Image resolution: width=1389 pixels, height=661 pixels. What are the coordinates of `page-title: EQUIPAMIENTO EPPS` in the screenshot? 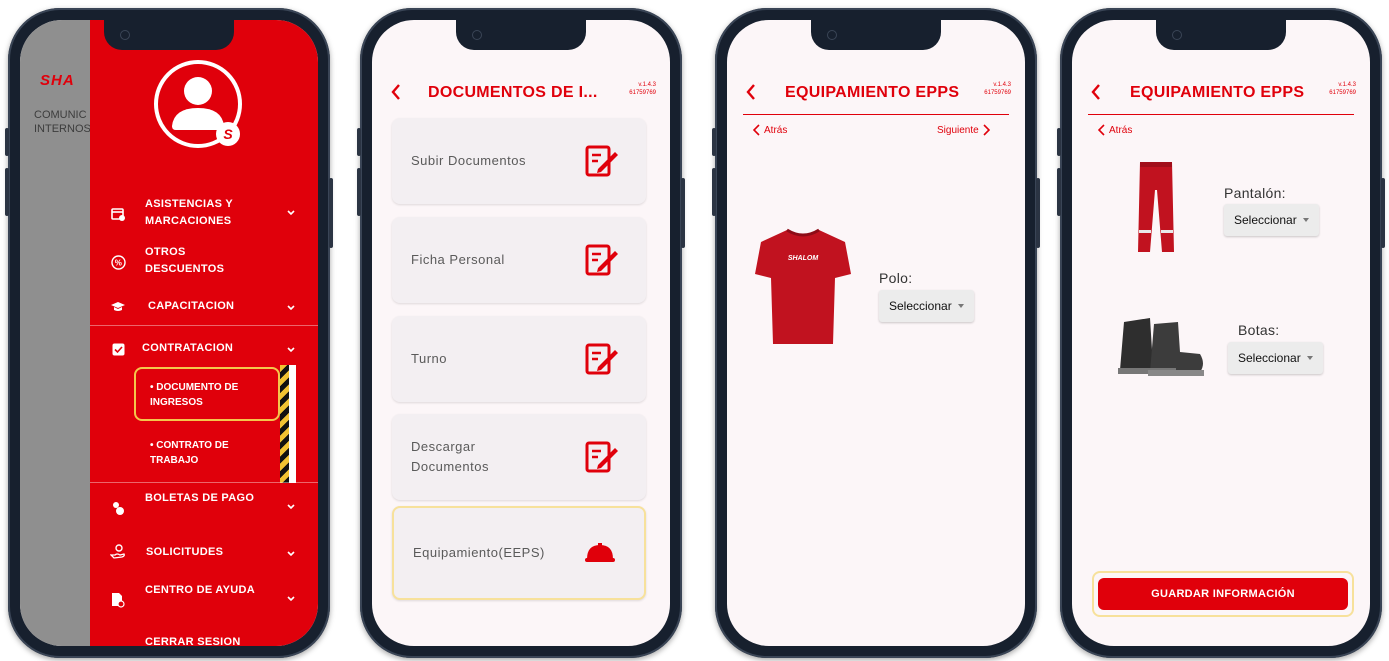 It's located at (872, 92).